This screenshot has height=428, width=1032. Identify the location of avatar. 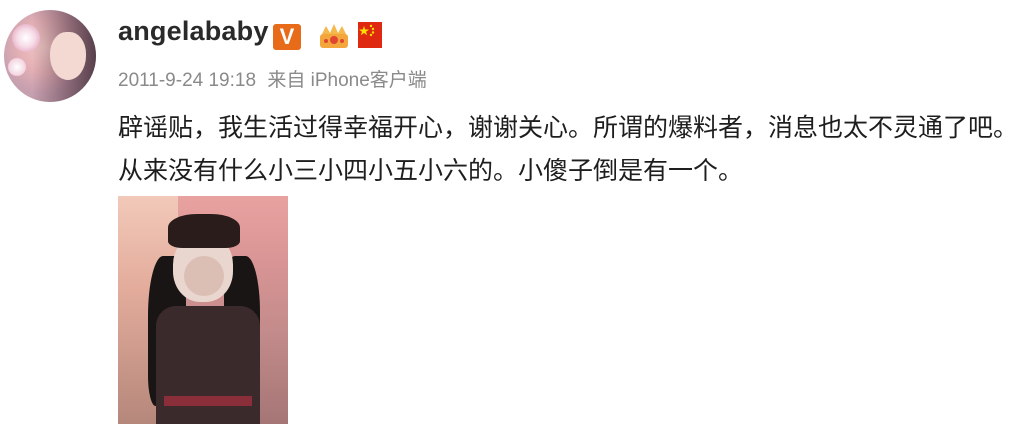
(50, 56).